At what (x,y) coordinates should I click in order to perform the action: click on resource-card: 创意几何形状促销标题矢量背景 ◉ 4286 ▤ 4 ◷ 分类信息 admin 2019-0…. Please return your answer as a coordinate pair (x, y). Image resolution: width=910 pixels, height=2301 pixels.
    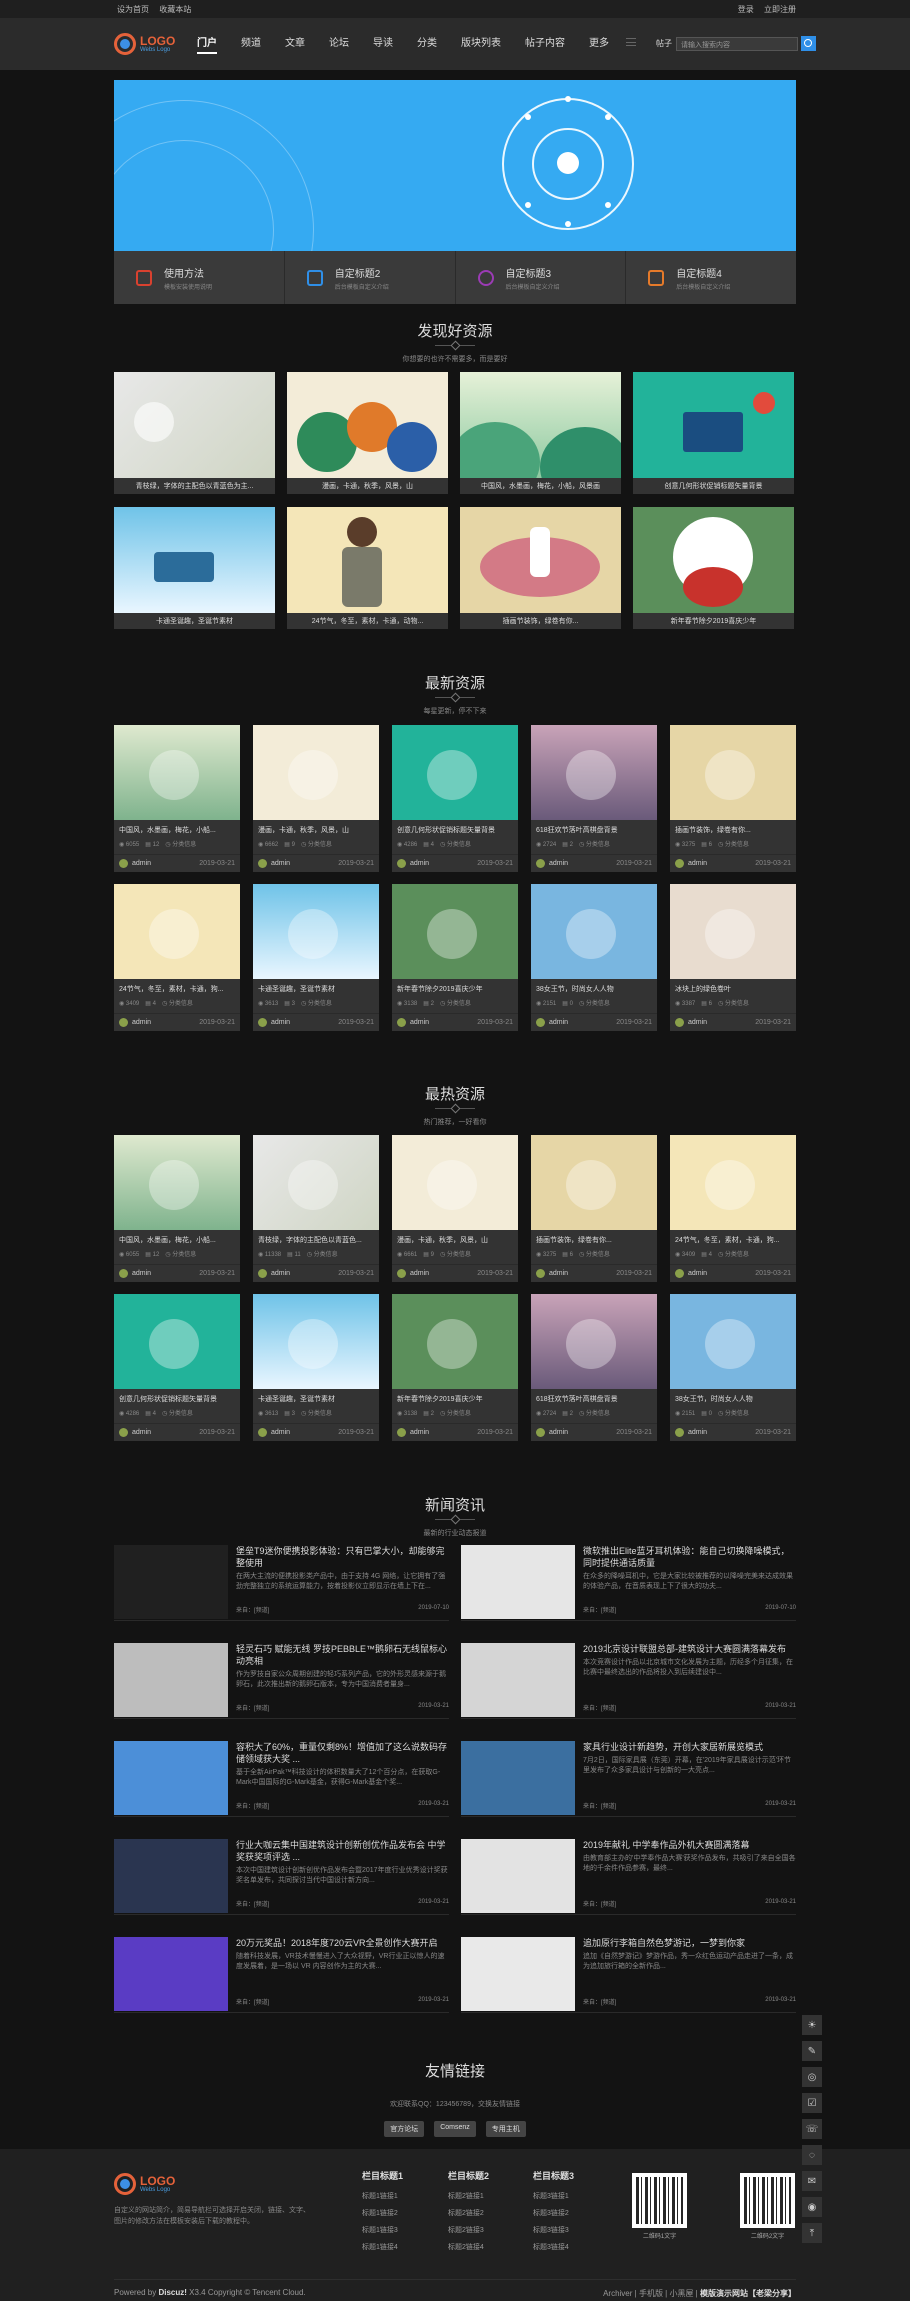
    Looking at the image, I should click on (455, 798).